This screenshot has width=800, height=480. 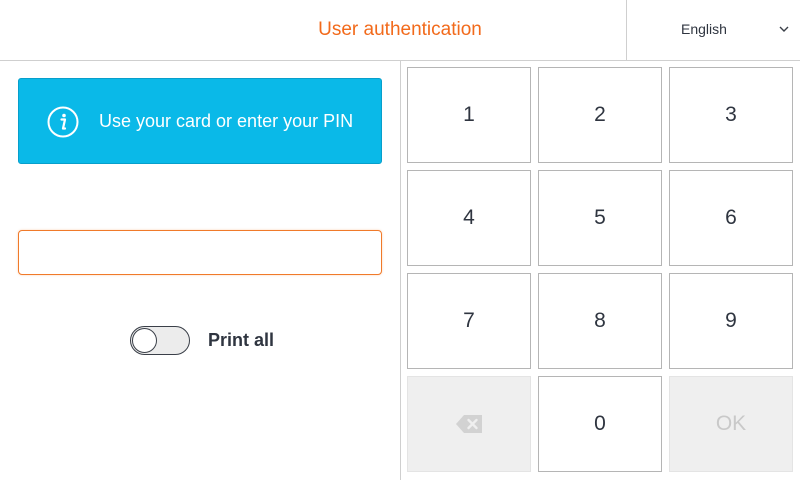 I want to click on toggle-knob, so click(x=144, y=340).